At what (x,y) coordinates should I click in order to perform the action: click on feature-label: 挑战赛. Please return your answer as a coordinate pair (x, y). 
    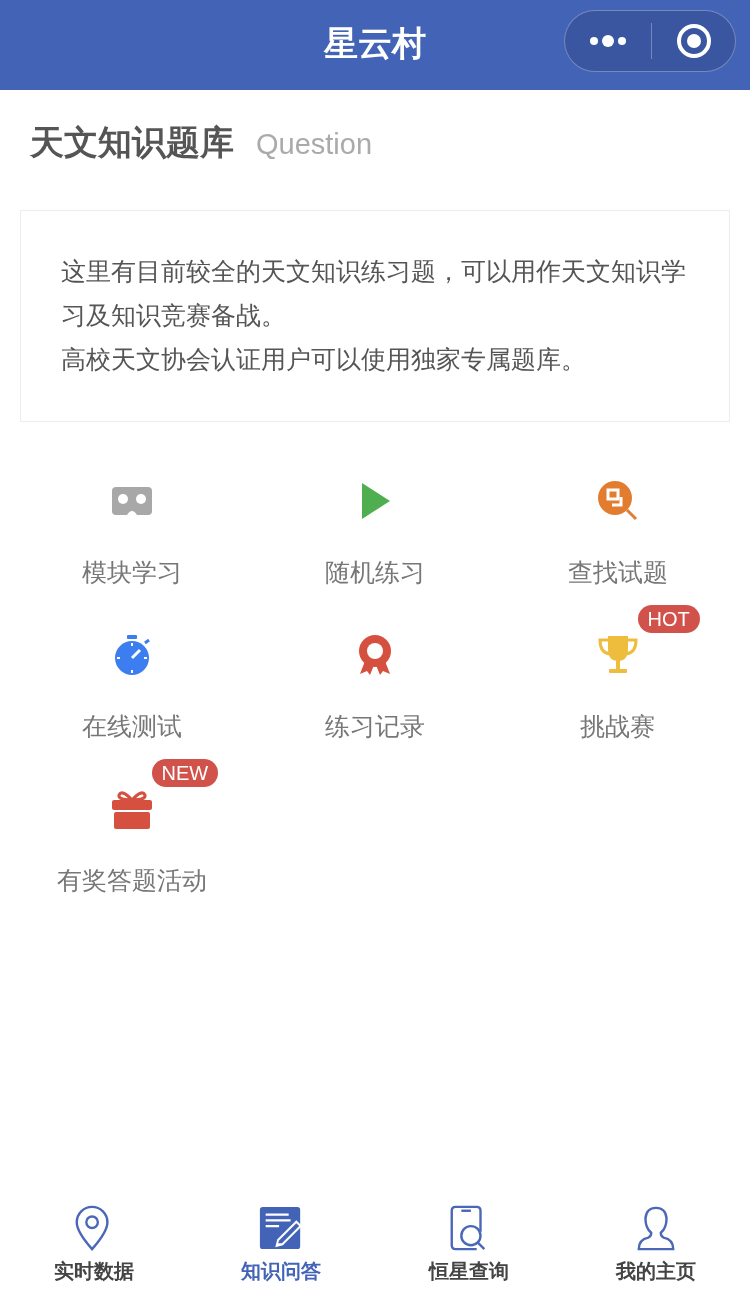
    Looking at the image, I should click on (617, 726).